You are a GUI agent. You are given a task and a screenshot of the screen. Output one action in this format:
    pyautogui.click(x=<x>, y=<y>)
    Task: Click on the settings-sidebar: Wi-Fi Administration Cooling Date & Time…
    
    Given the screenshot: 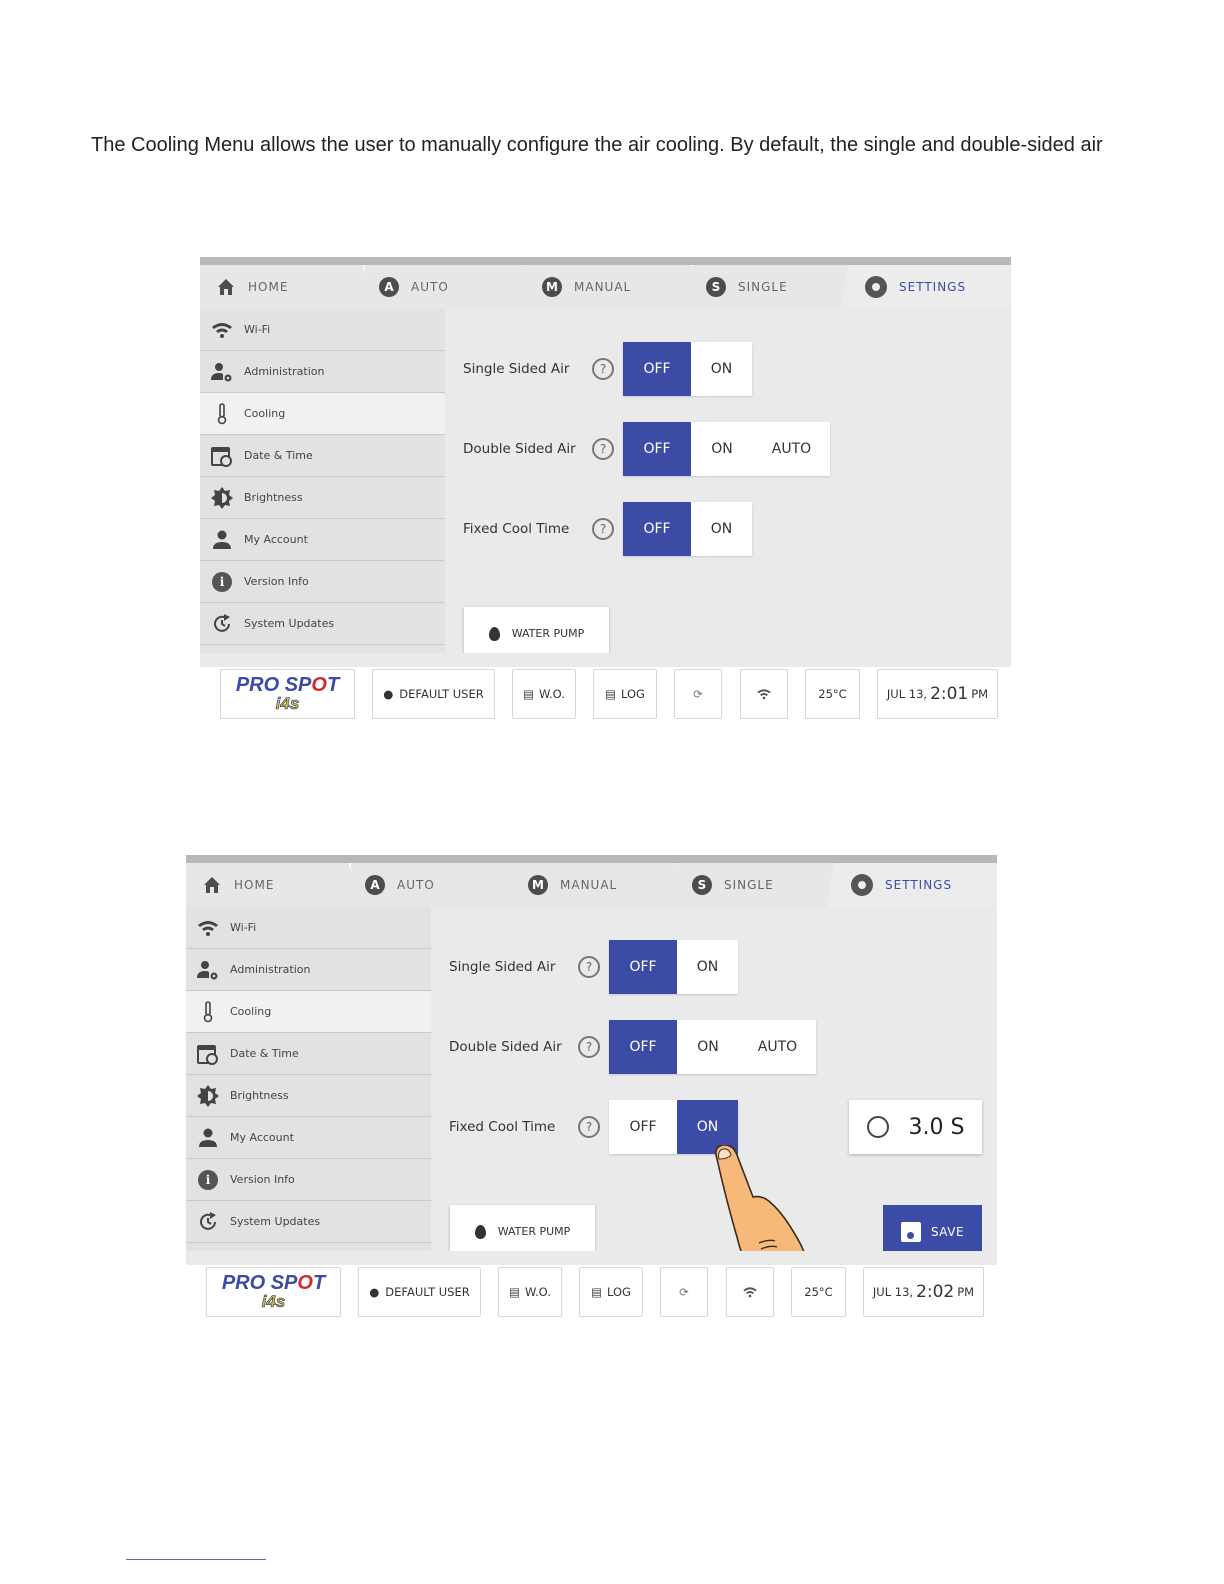 What is the action you would take?
    pyautogui.click(x=308, y=1079)
    